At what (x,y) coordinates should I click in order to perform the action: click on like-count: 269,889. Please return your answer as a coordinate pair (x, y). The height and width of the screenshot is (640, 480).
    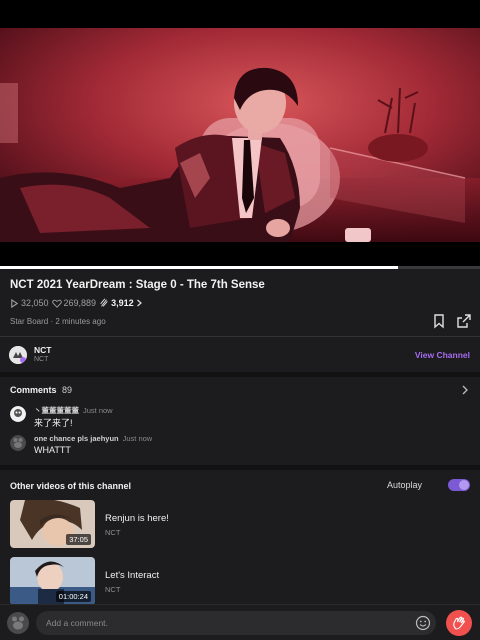
    Looking at the image, I should click on (80, 303).